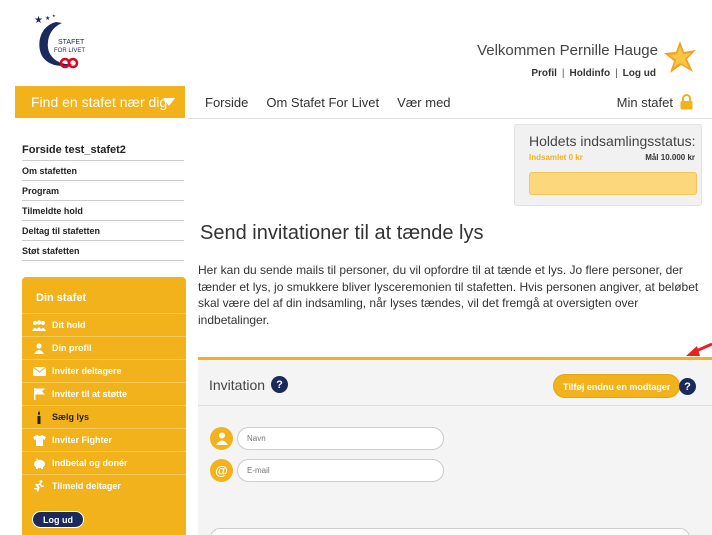 The image size is (712, 535). What do you see at coordinates (226, 102) in the screenshot?
I see `nav-forside: Forside` at bounding box center [226, 102].